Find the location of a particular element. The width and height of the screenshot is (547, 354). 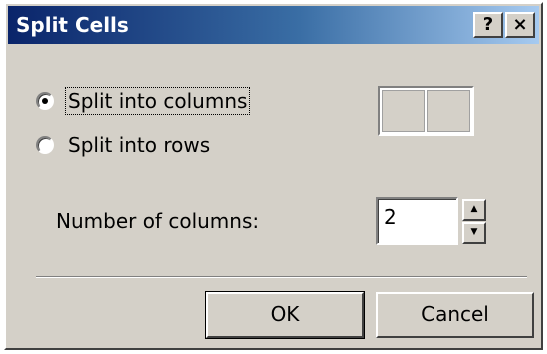

rows-radio-label: Split into rows is located at coordinates (139, 145).